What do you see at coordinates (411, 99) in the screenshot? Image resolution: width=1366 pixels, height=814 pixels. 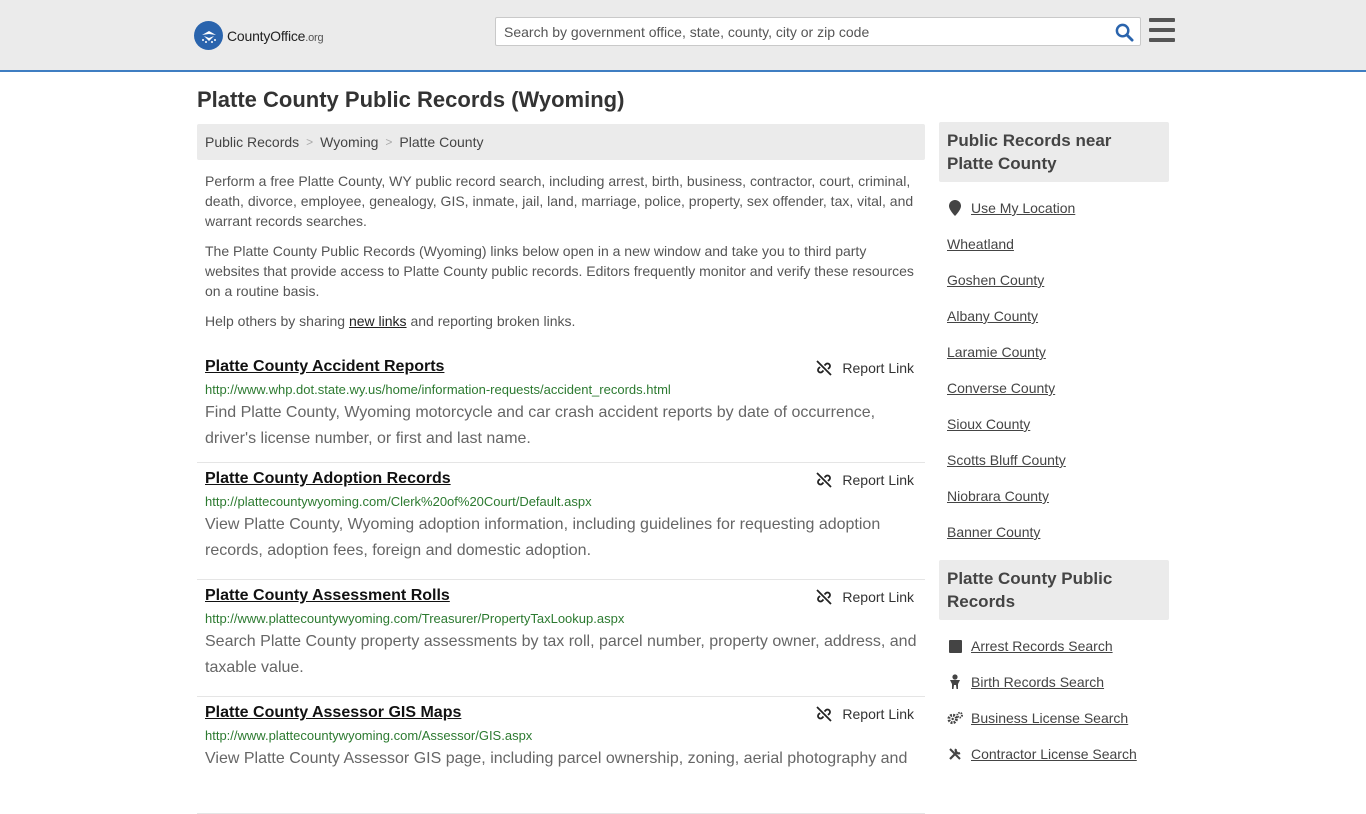 I see `page-title: Platte County Public Records (Wyoming)` at bounding box center [411, 99].